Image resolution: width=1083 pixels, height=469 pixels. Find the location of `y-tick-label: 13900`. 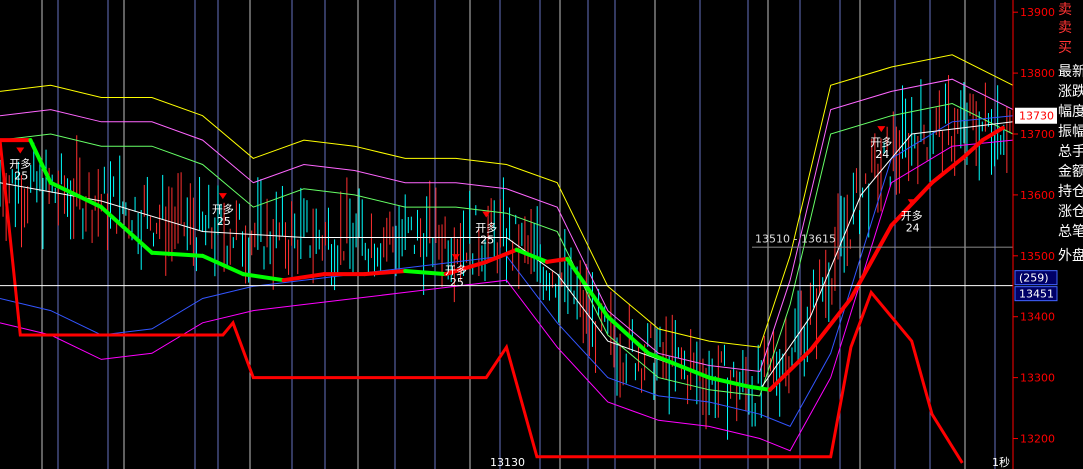

y-tick-label: 13900 is located at coordinates (1037, 12).